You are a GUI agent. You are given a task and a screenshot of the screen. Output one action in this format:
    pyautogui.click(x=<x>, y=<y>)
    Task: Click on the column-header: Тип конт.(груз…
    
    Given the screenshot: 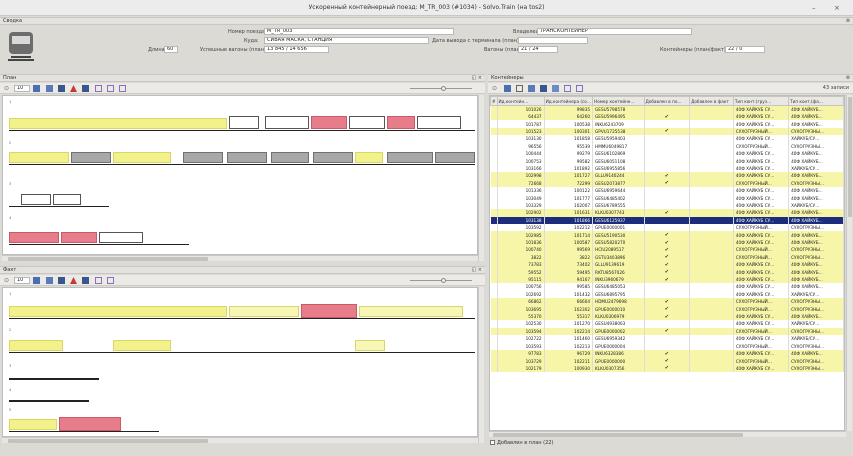 What is the action you would take?
    pyautogui.click(x=761, y=101)
    